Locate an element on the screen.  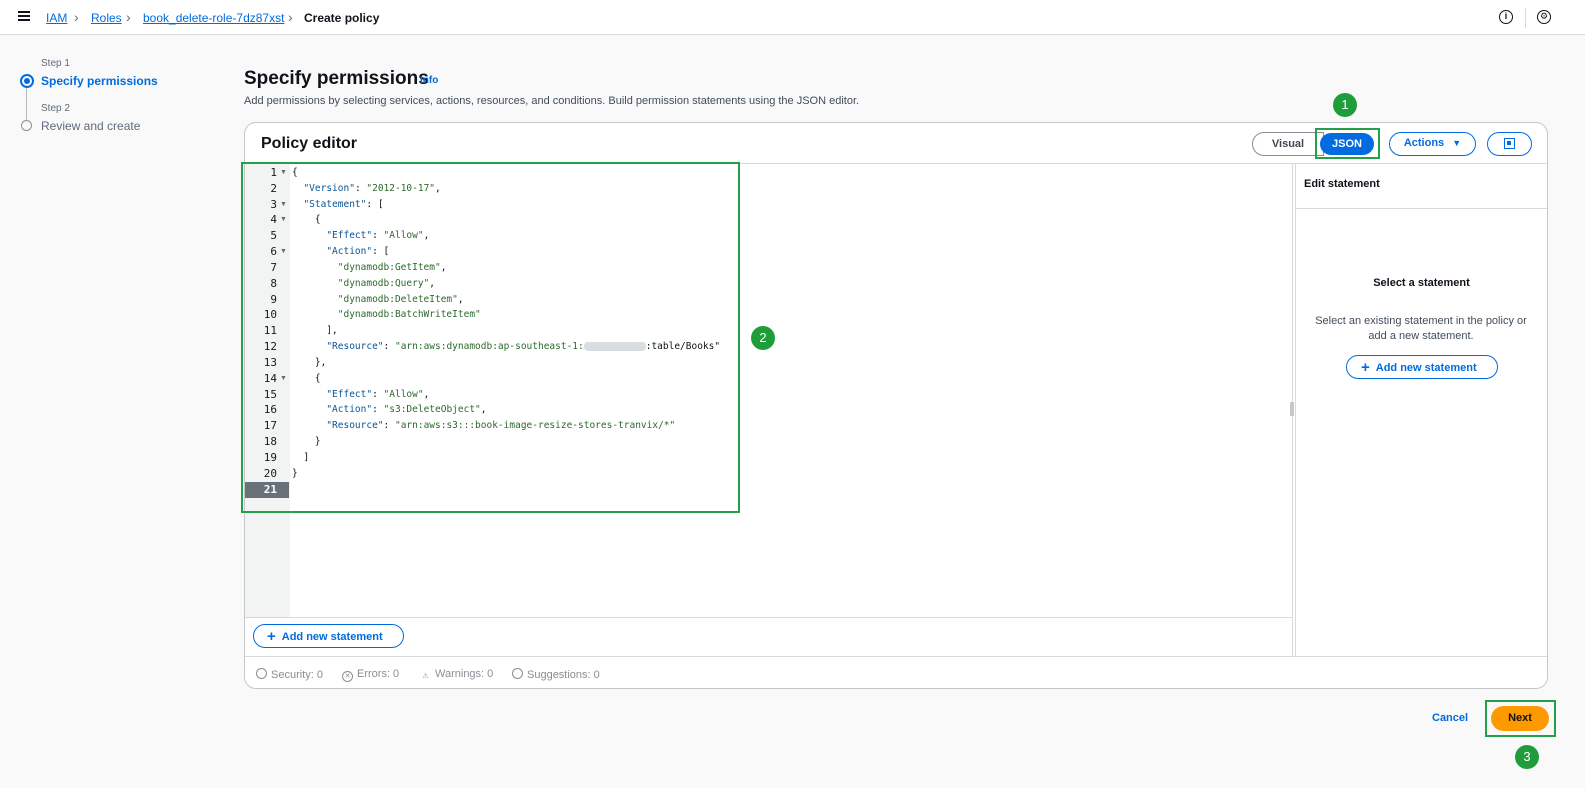
step-connector is located at coordinates (26, 104).